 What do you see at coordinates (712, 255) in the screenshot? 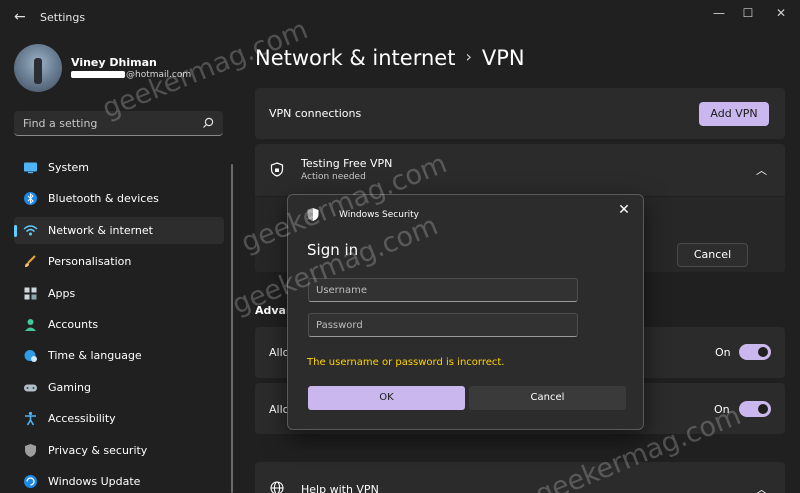
I see `connection-cancel-button: Cancel` at bounding box center [712, 255].